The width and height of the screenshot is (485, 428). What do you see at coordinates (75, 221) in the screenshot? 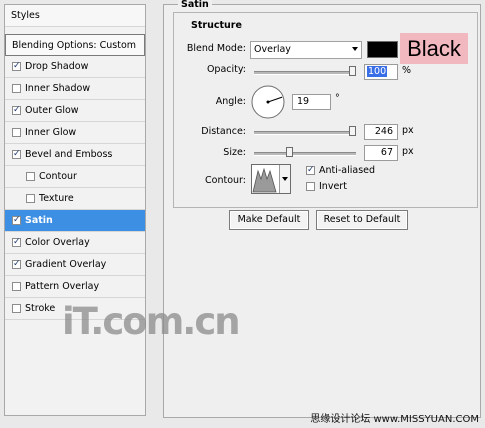
I see `style-item-satin: Satin` at bounding box center [75, 221].